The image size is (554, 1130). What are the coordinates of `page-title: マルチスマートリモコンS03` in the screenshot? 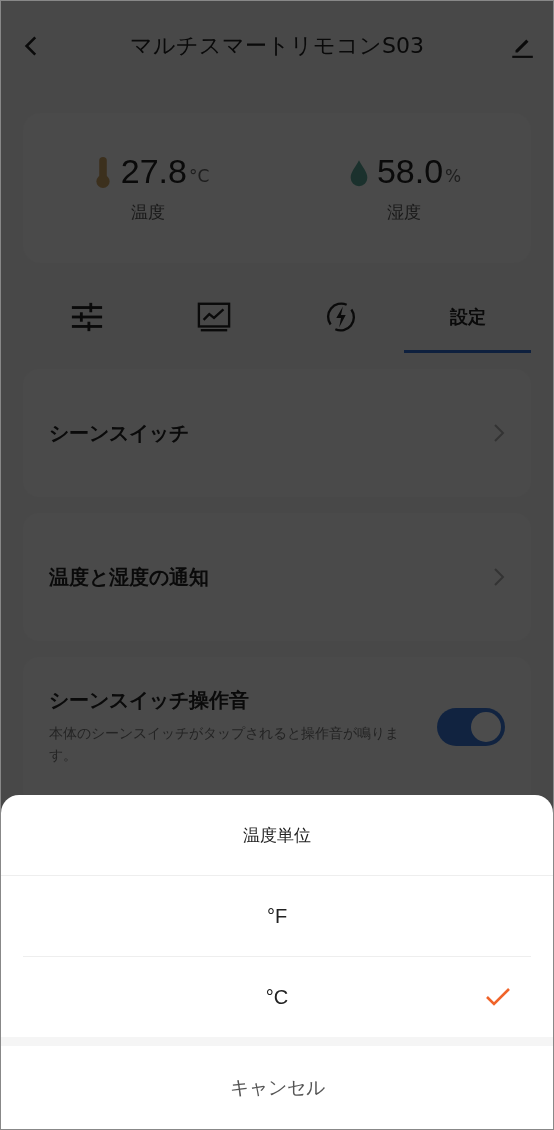 It's located at (277, 46).